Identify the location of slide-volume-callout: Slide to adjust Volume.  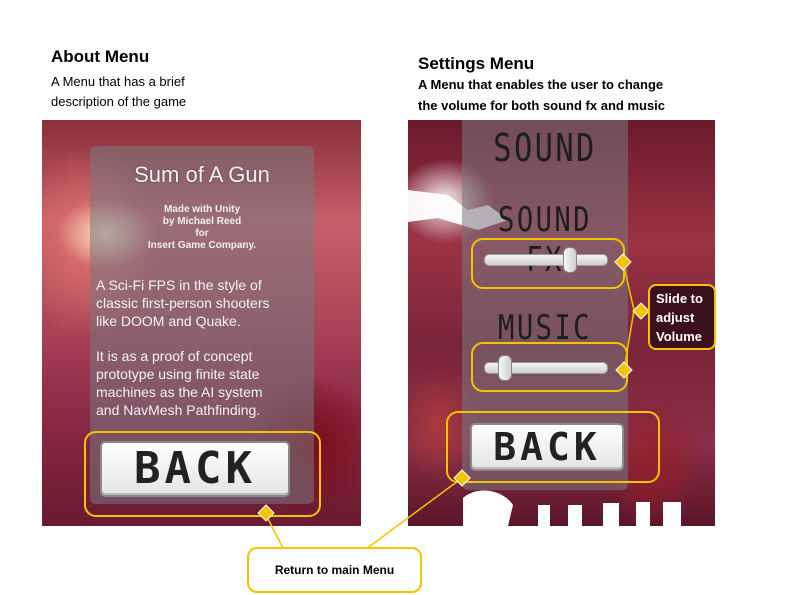
(682, 317).